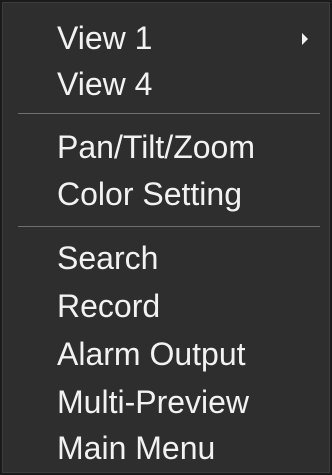 The width and height of the screenshot is (332, 475). What do you see at coordinates (188, 402) in the screenshot?
I see `menu-item-multi-preview: Multi-Preview` at bounding box center [188, 402].